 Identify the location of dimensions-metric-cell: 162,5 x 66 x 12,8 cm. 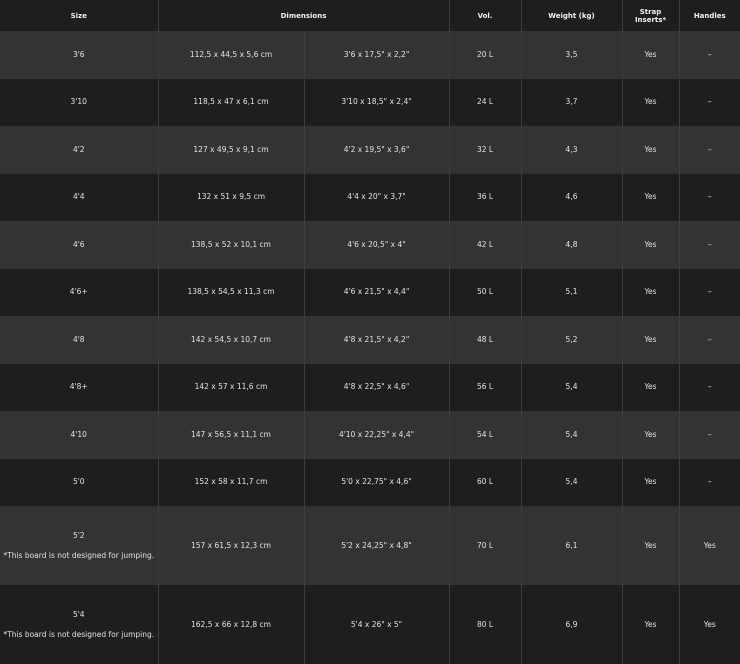
(231, 624).